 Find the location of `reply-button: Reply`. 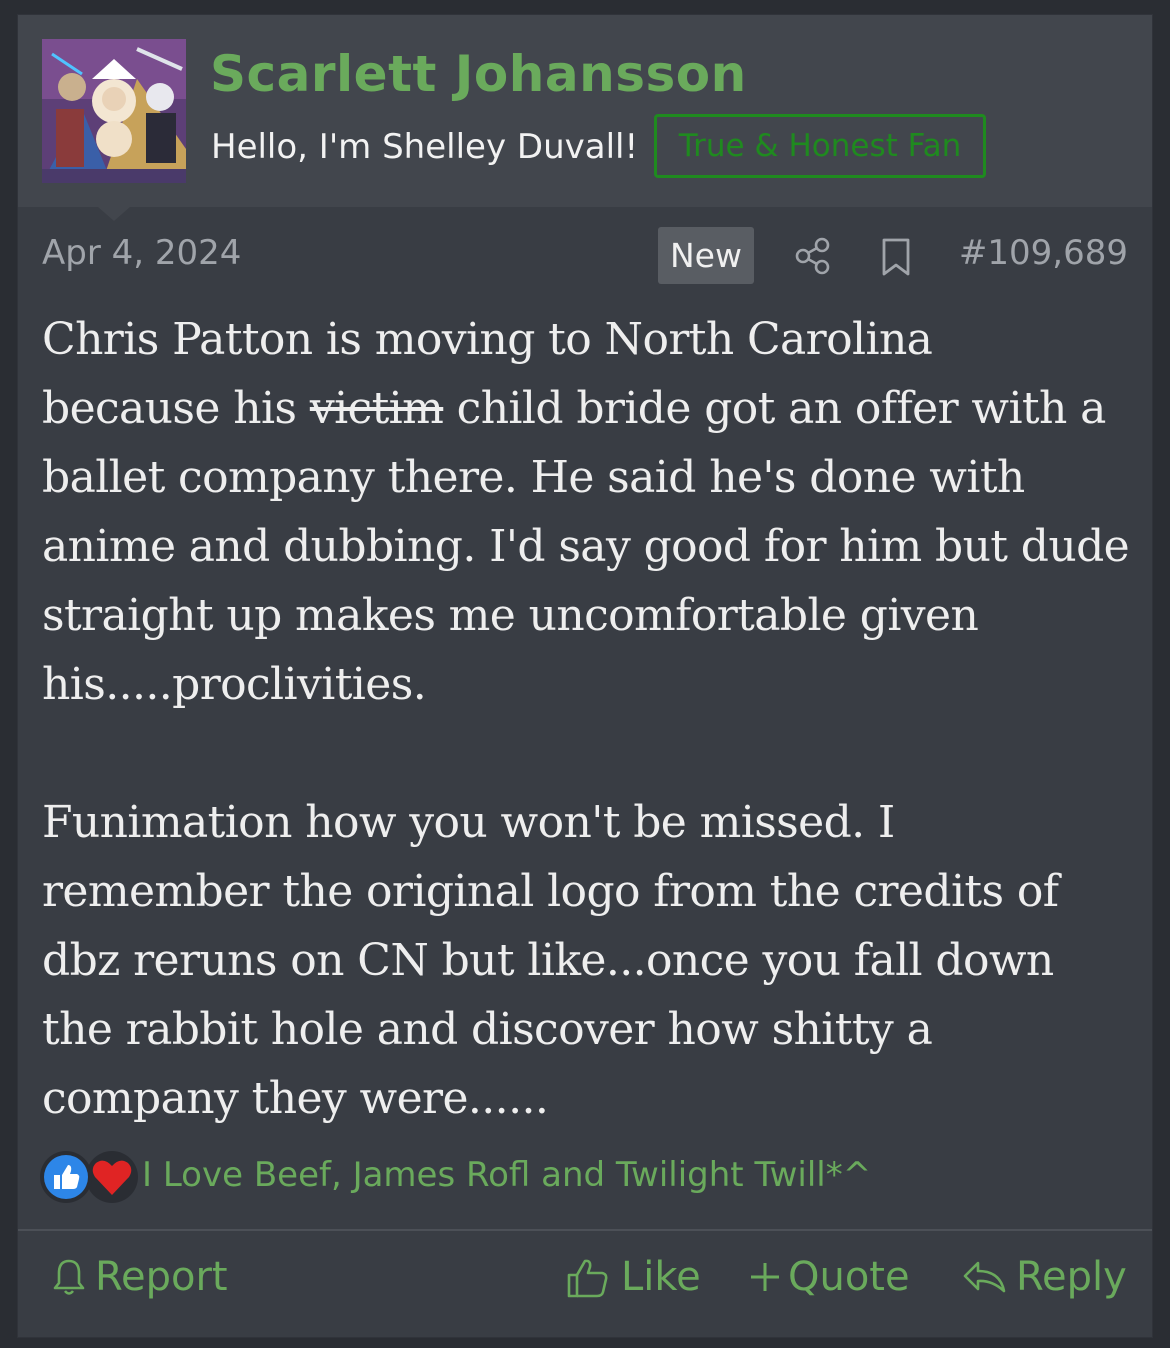

reply-button: Reply is located at coordinates (1047, 1277).